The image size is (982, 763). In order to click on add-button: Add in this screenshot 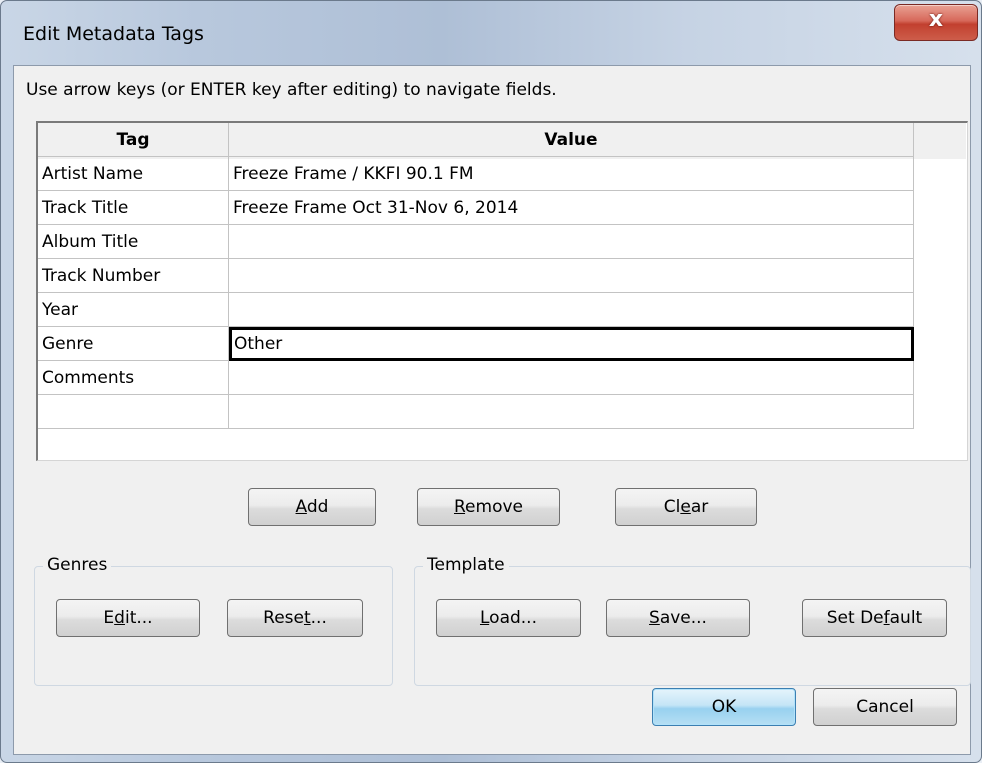, I will do `click(312, 507)`.